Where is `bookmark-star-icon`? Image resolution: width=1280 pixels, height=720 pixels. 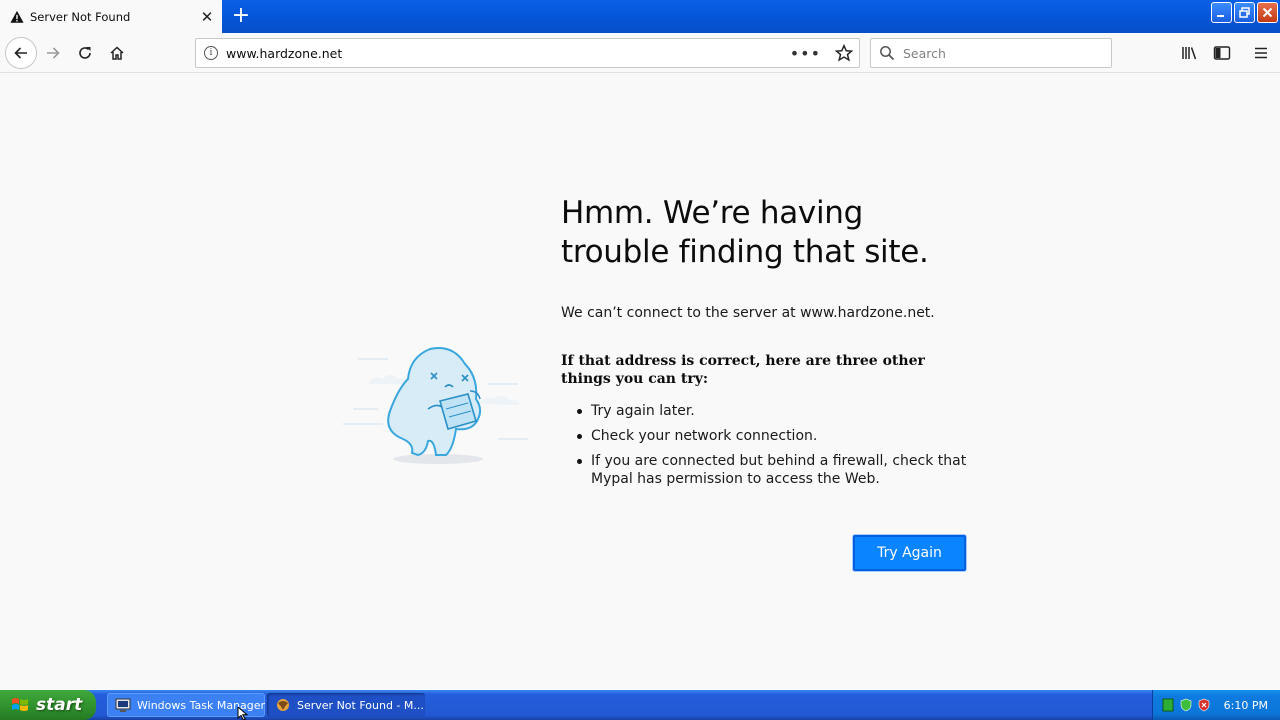 bookmark-star-icon is located at coordinates (844, 53).